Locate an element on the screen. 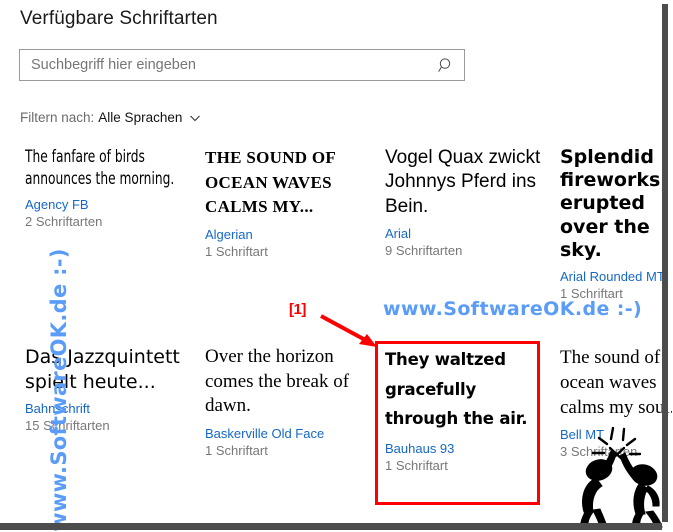  font-family-link: Algerian is located at coordinates (295, 234).